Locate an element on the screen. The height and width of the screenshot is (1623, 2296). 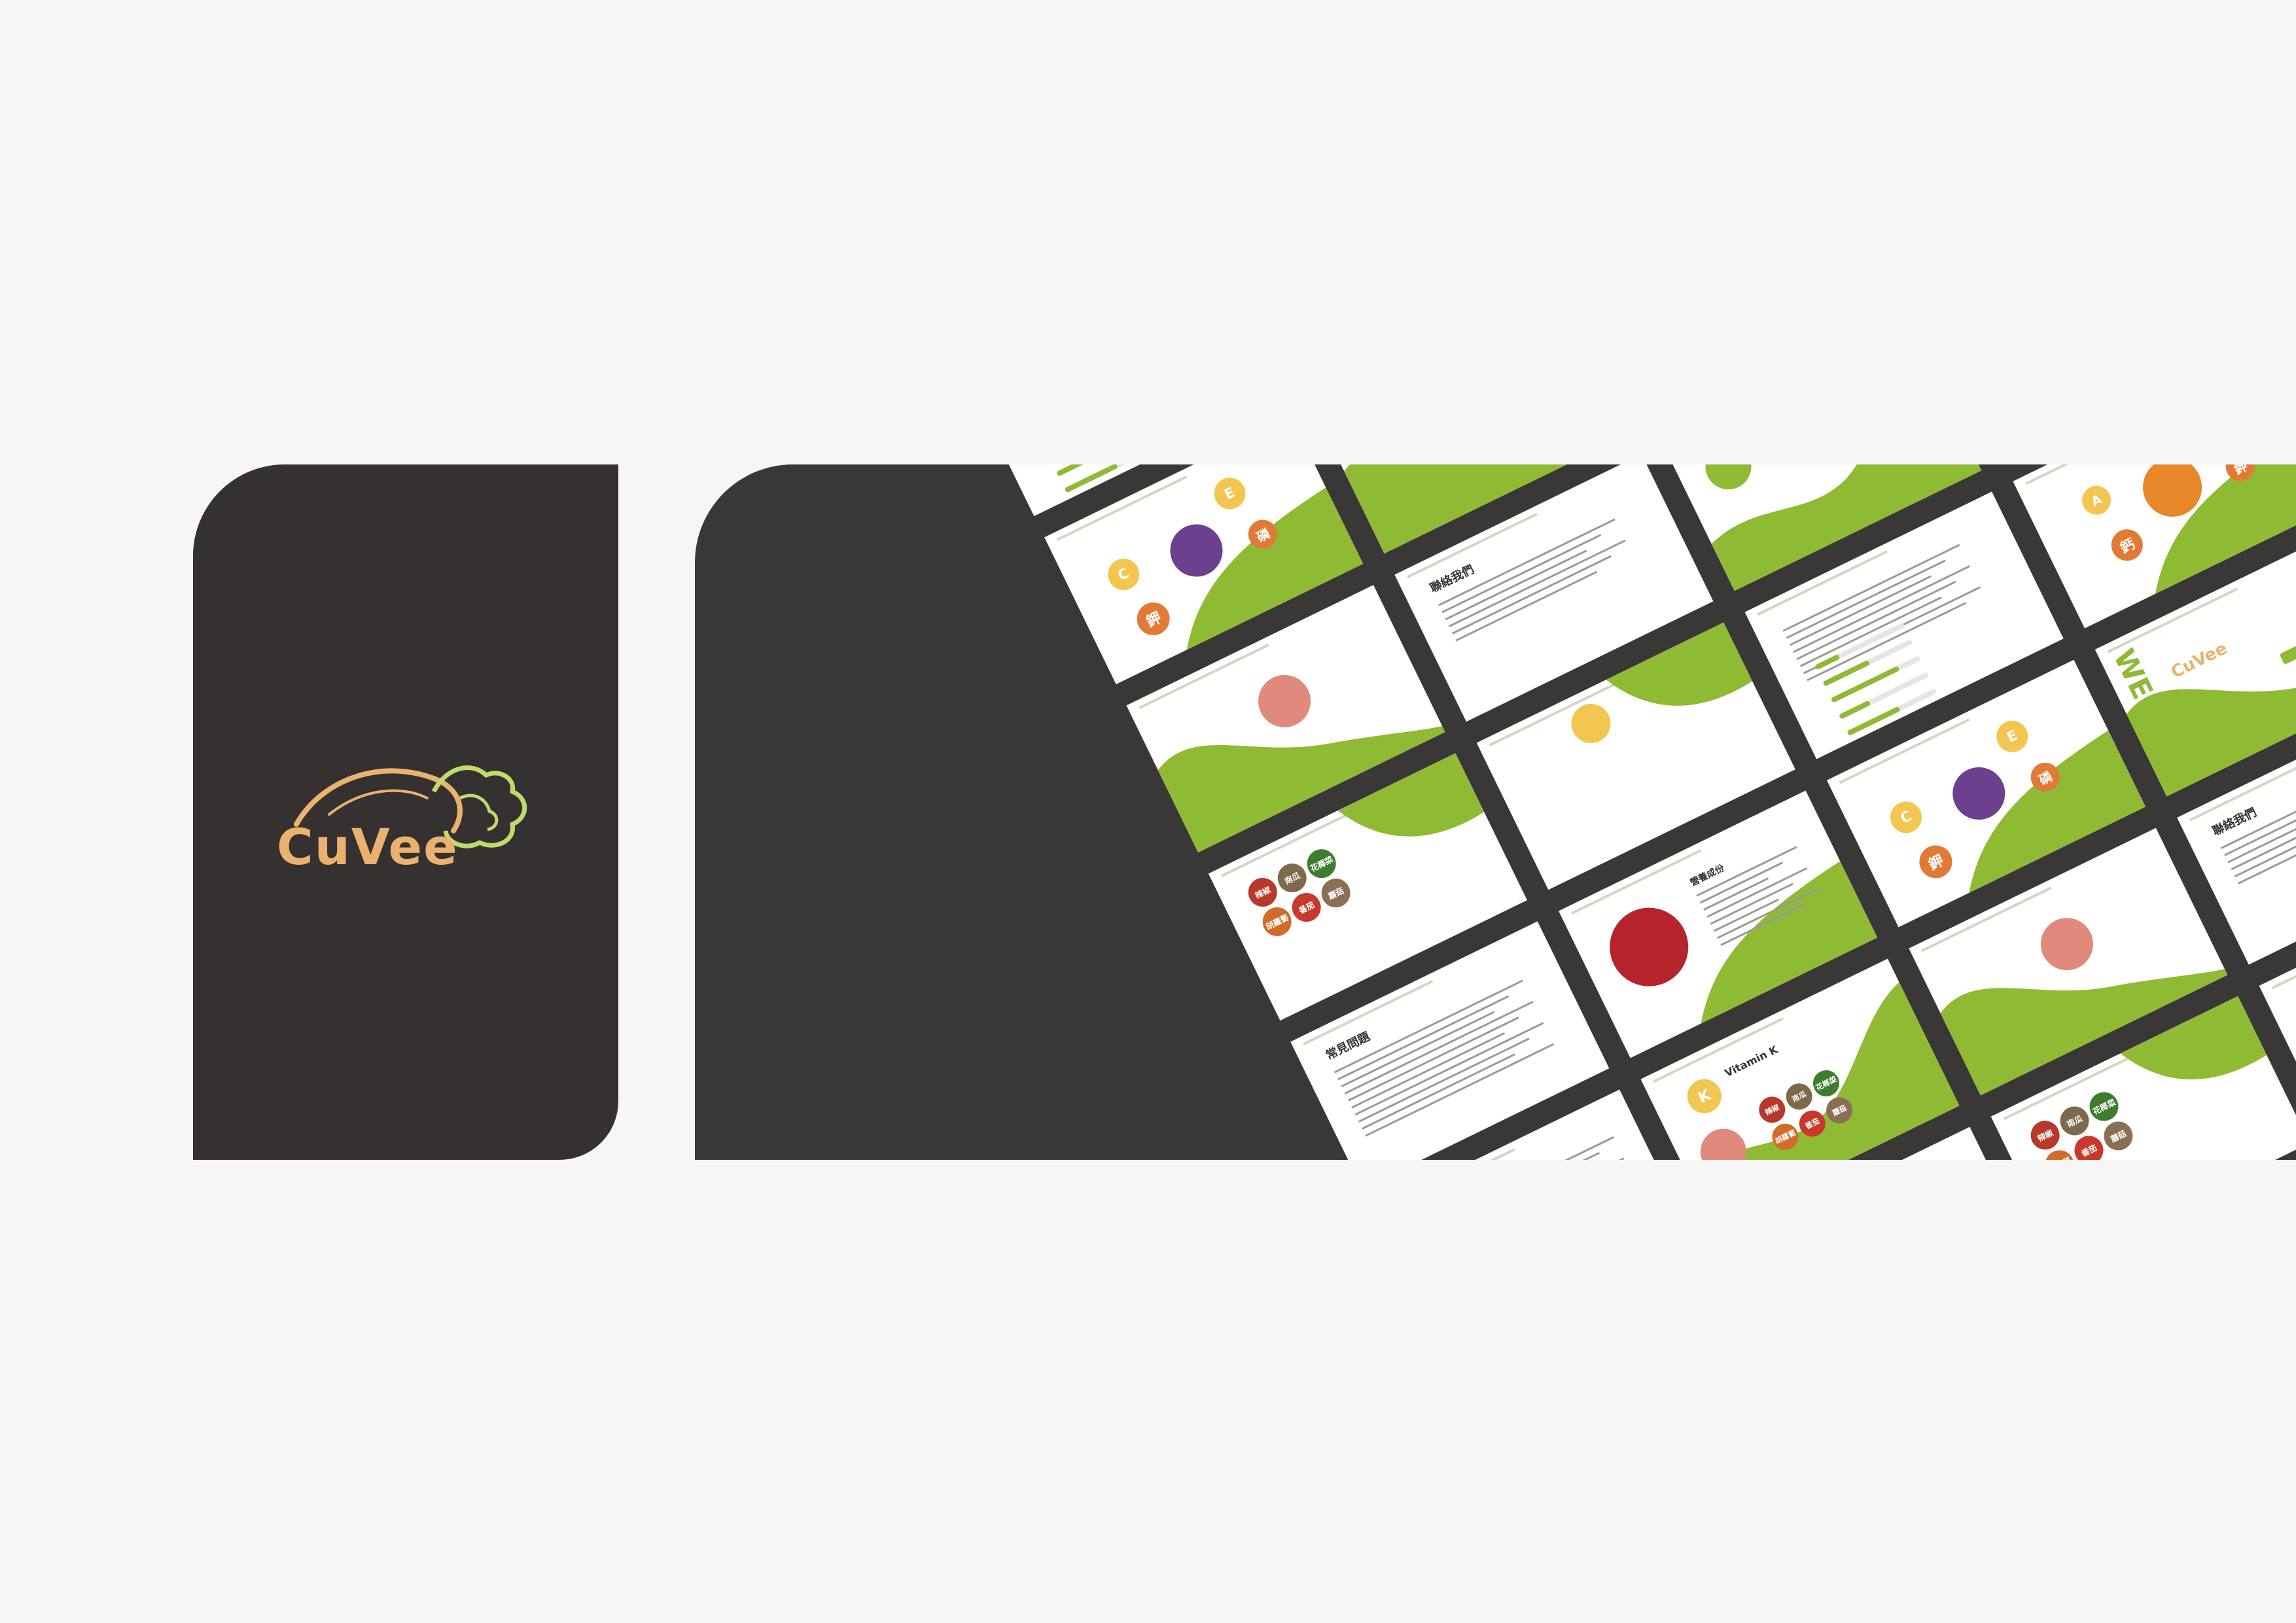
logo-card: CuVee is located at coordinates (406, 812).